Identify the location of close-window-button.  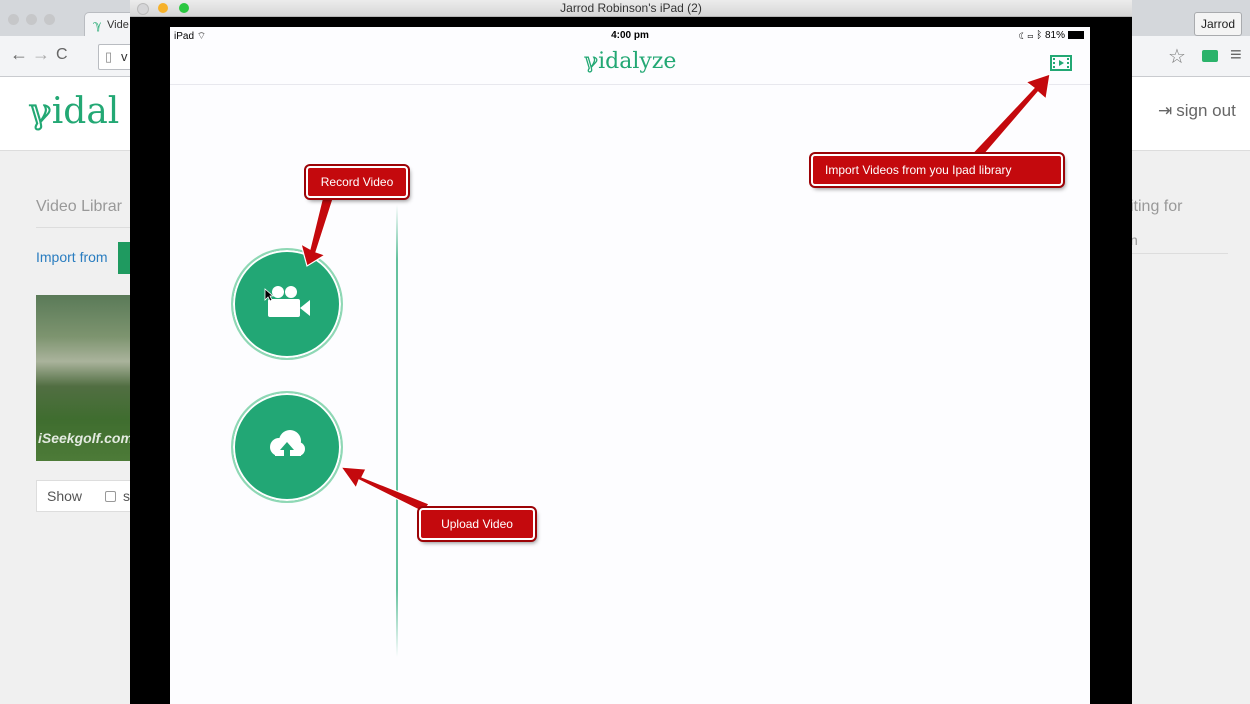
(13, 19).